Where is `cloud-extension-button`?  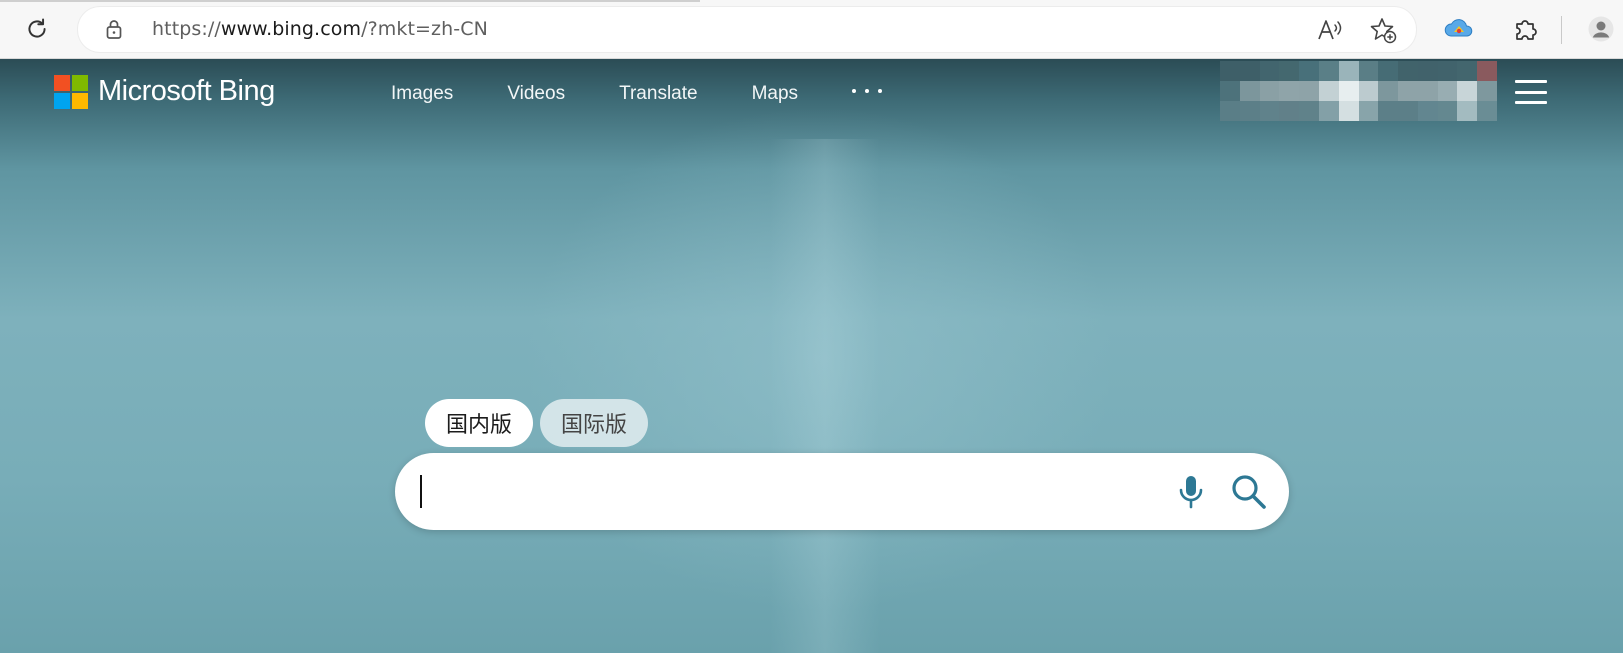
cloud-extension-button is located at coordinates (1459, 29).